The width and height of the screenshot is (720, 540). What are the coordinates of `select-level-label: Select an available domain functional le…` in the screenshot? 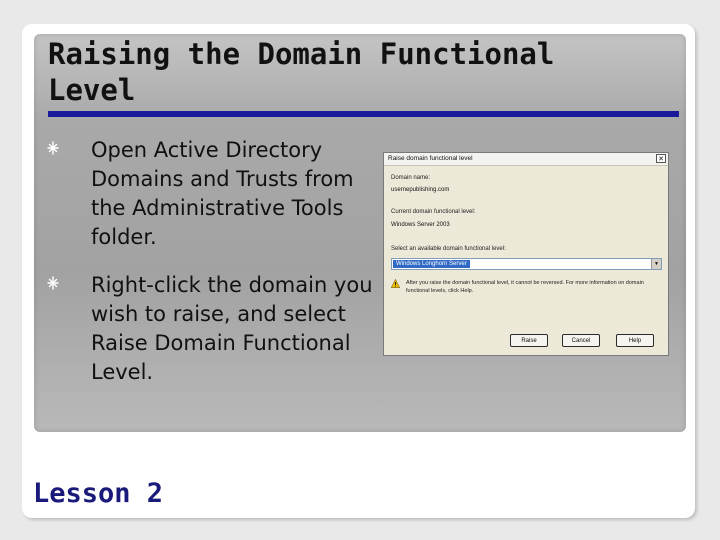 It's located at (448, 249).